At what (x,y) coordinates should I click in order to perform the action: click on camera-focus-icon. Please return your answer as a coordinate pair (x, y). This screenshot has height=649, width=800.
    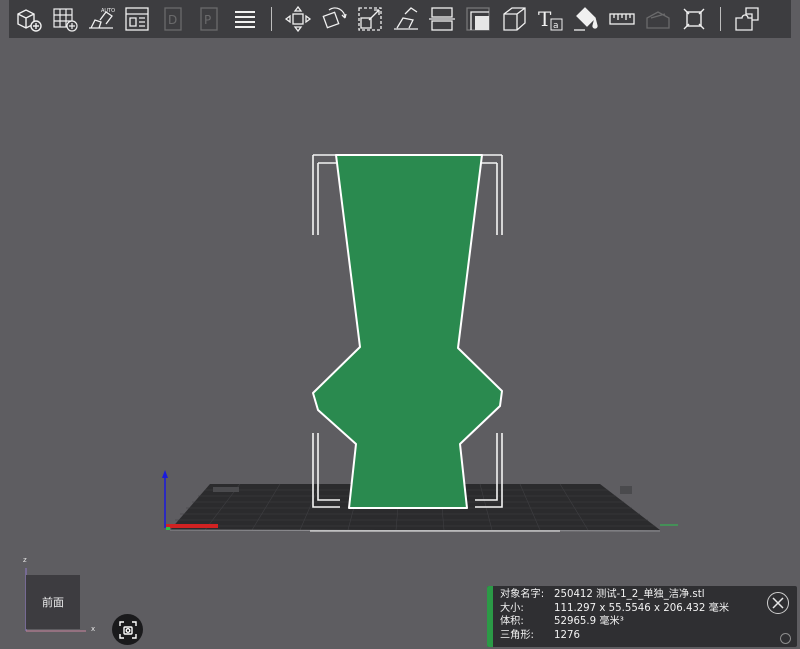
    Looking at the image, I should click on (127, 629).